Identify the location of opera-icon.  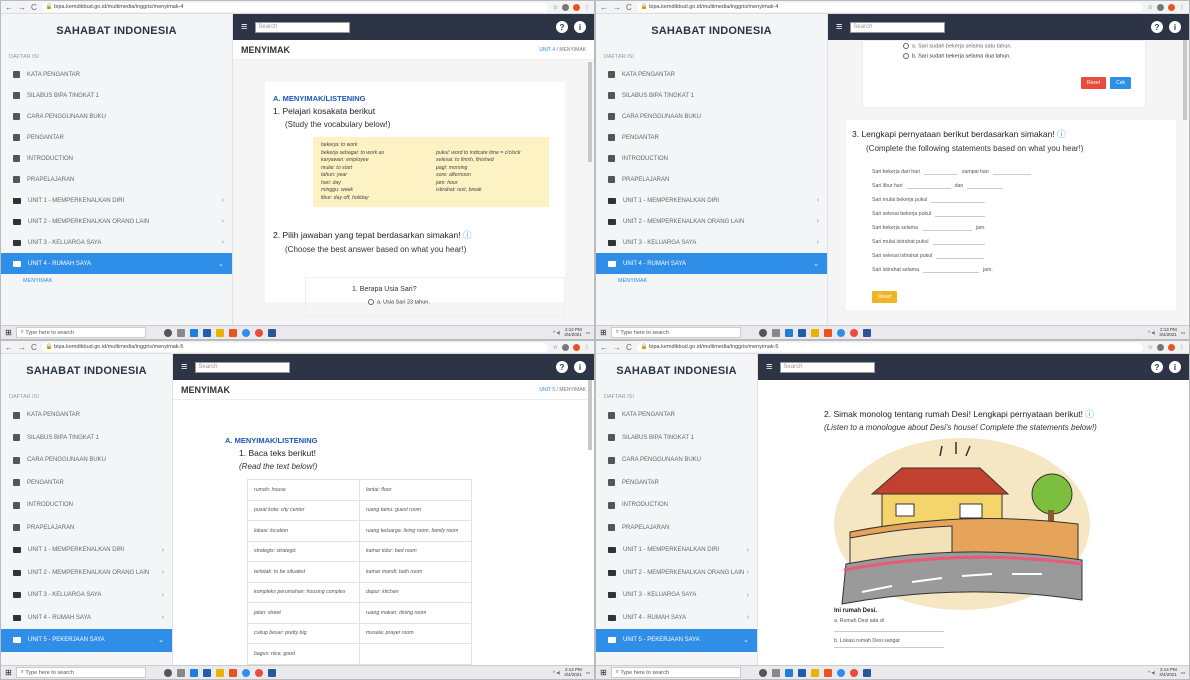
(258, 332).